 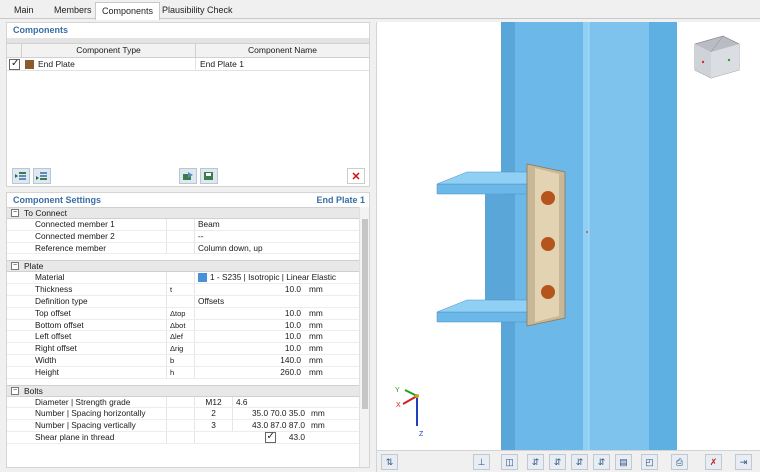 I want to click on view-x-button: ⇵, so click(x=535, y=462).